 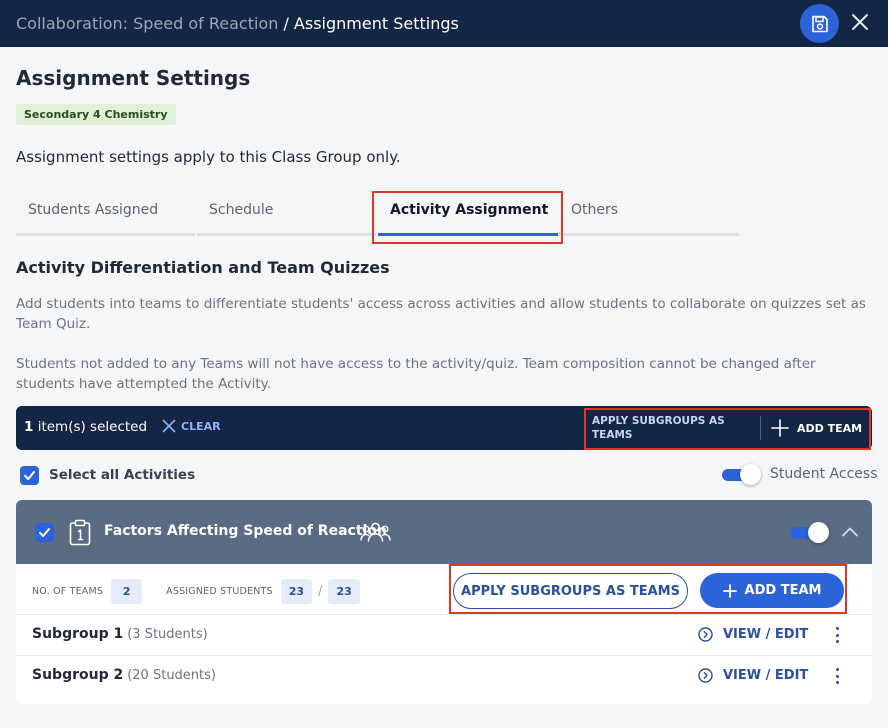 I want to click on team-stats: NO. OF TEAMS 2 ASSIGNED STUDENTS 23 / 23, so click(x=196, y=591).